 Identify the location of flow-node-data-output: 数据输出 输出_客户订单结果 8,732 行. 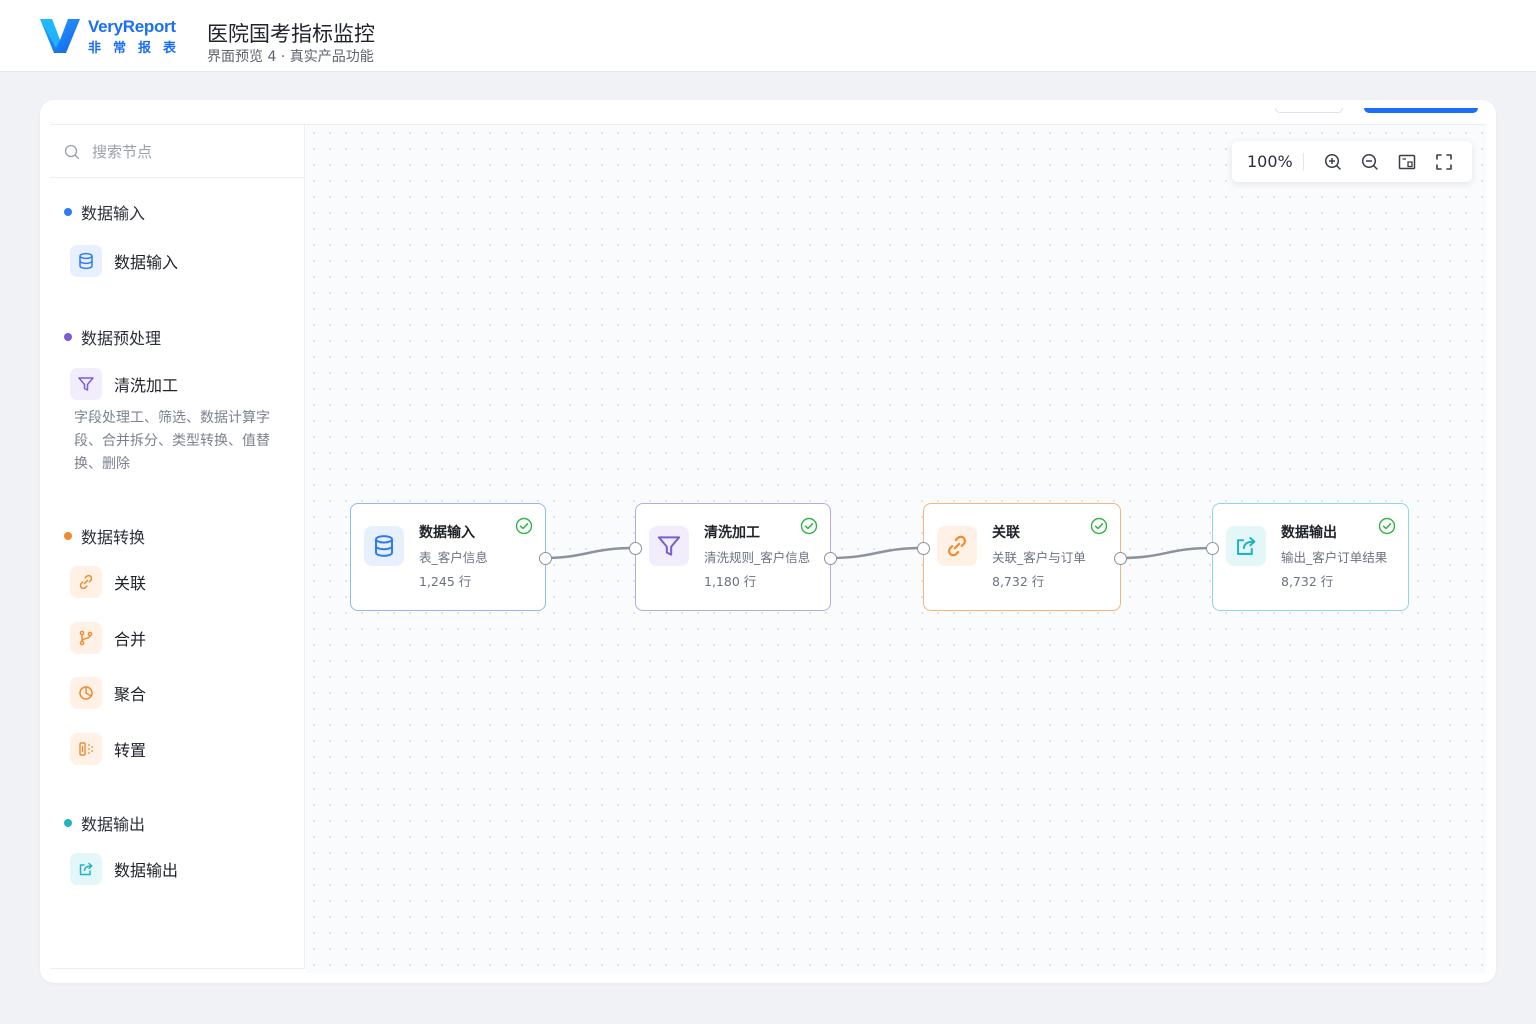
(1310, 557).